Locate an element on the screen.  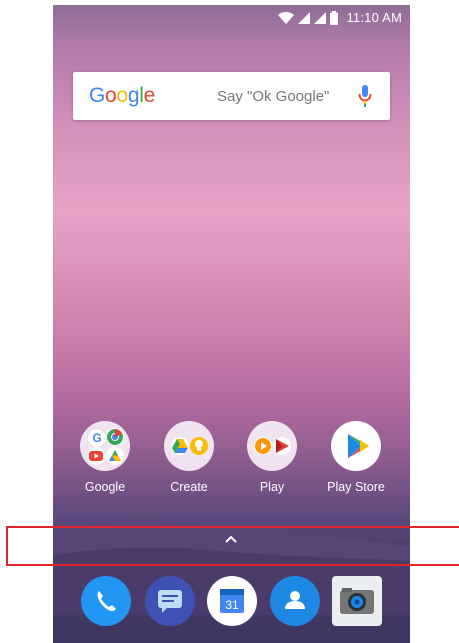
create-folder-icon is located at coordinates (189, 446).